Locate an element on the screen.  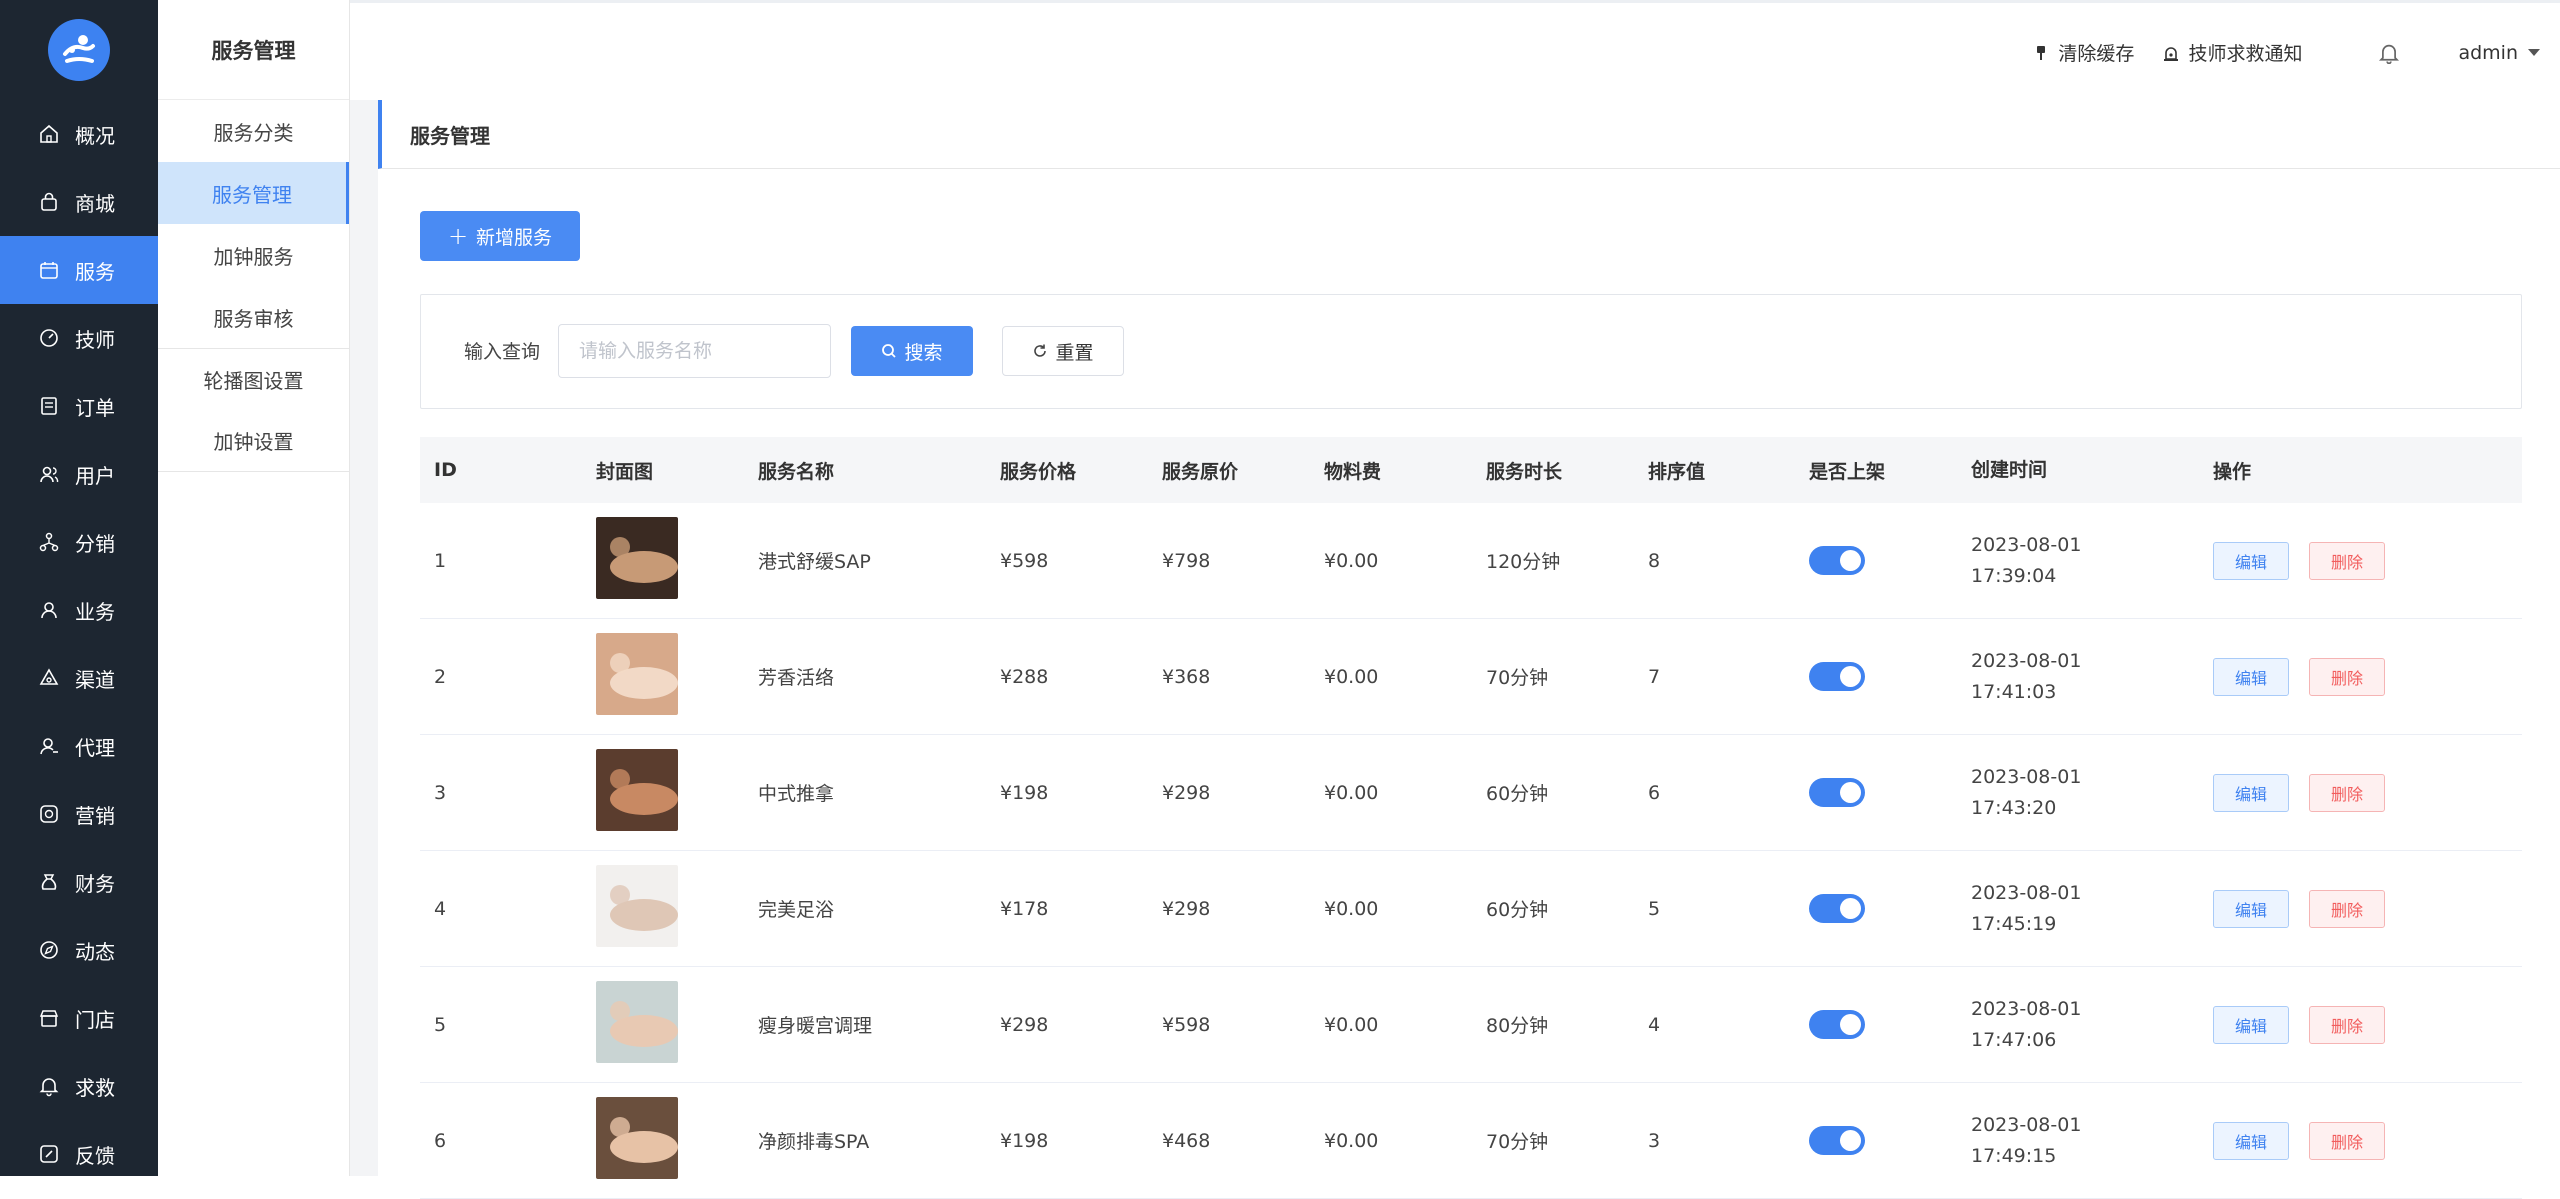
submenu-item-4: 轮播图设置 is located at coordinates (253, 379).